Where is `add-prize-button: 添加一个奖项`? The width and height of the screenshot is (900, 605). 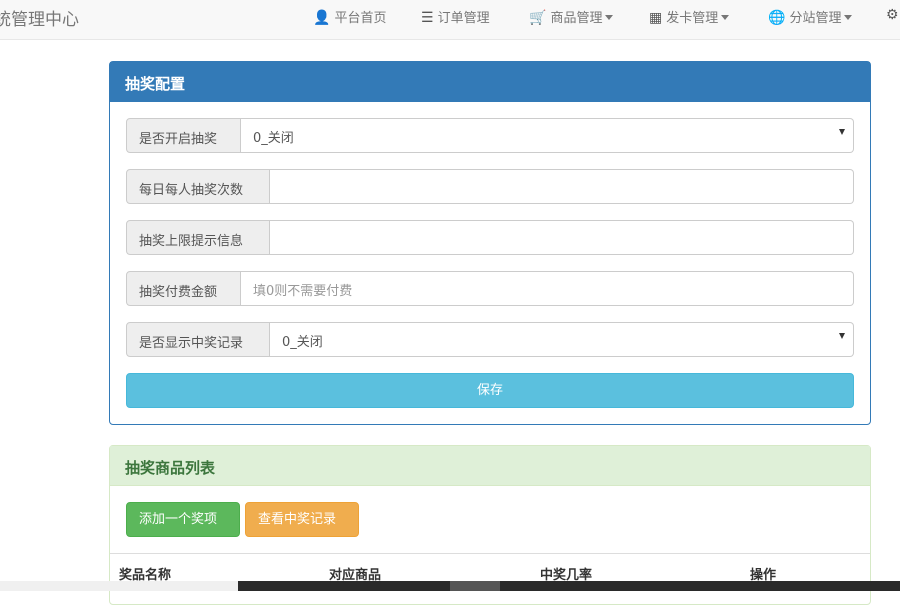
add-prize-button: 添加一个奖项 is located at coordinates (183, 519).